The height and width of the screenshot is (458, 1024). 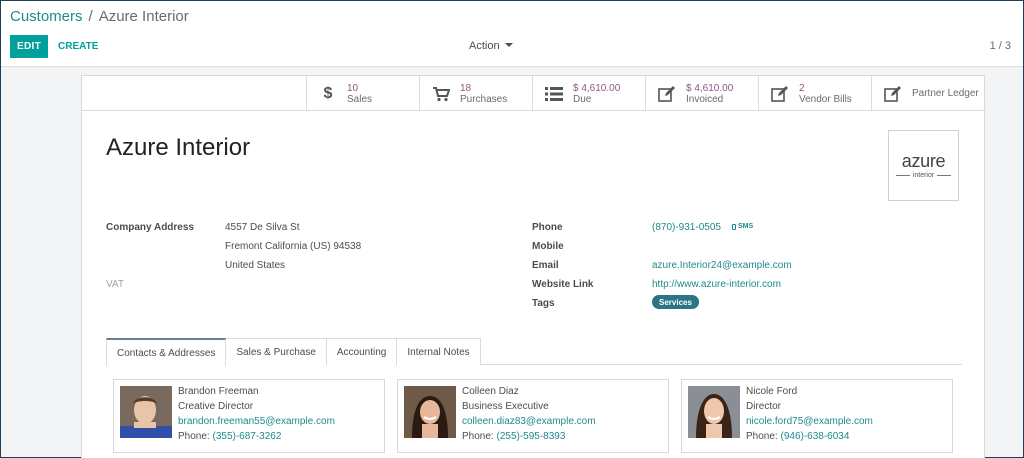 I want to click on vendor-bills-smart-button: 2 Vendor Bills, so click(x=814, y=93).